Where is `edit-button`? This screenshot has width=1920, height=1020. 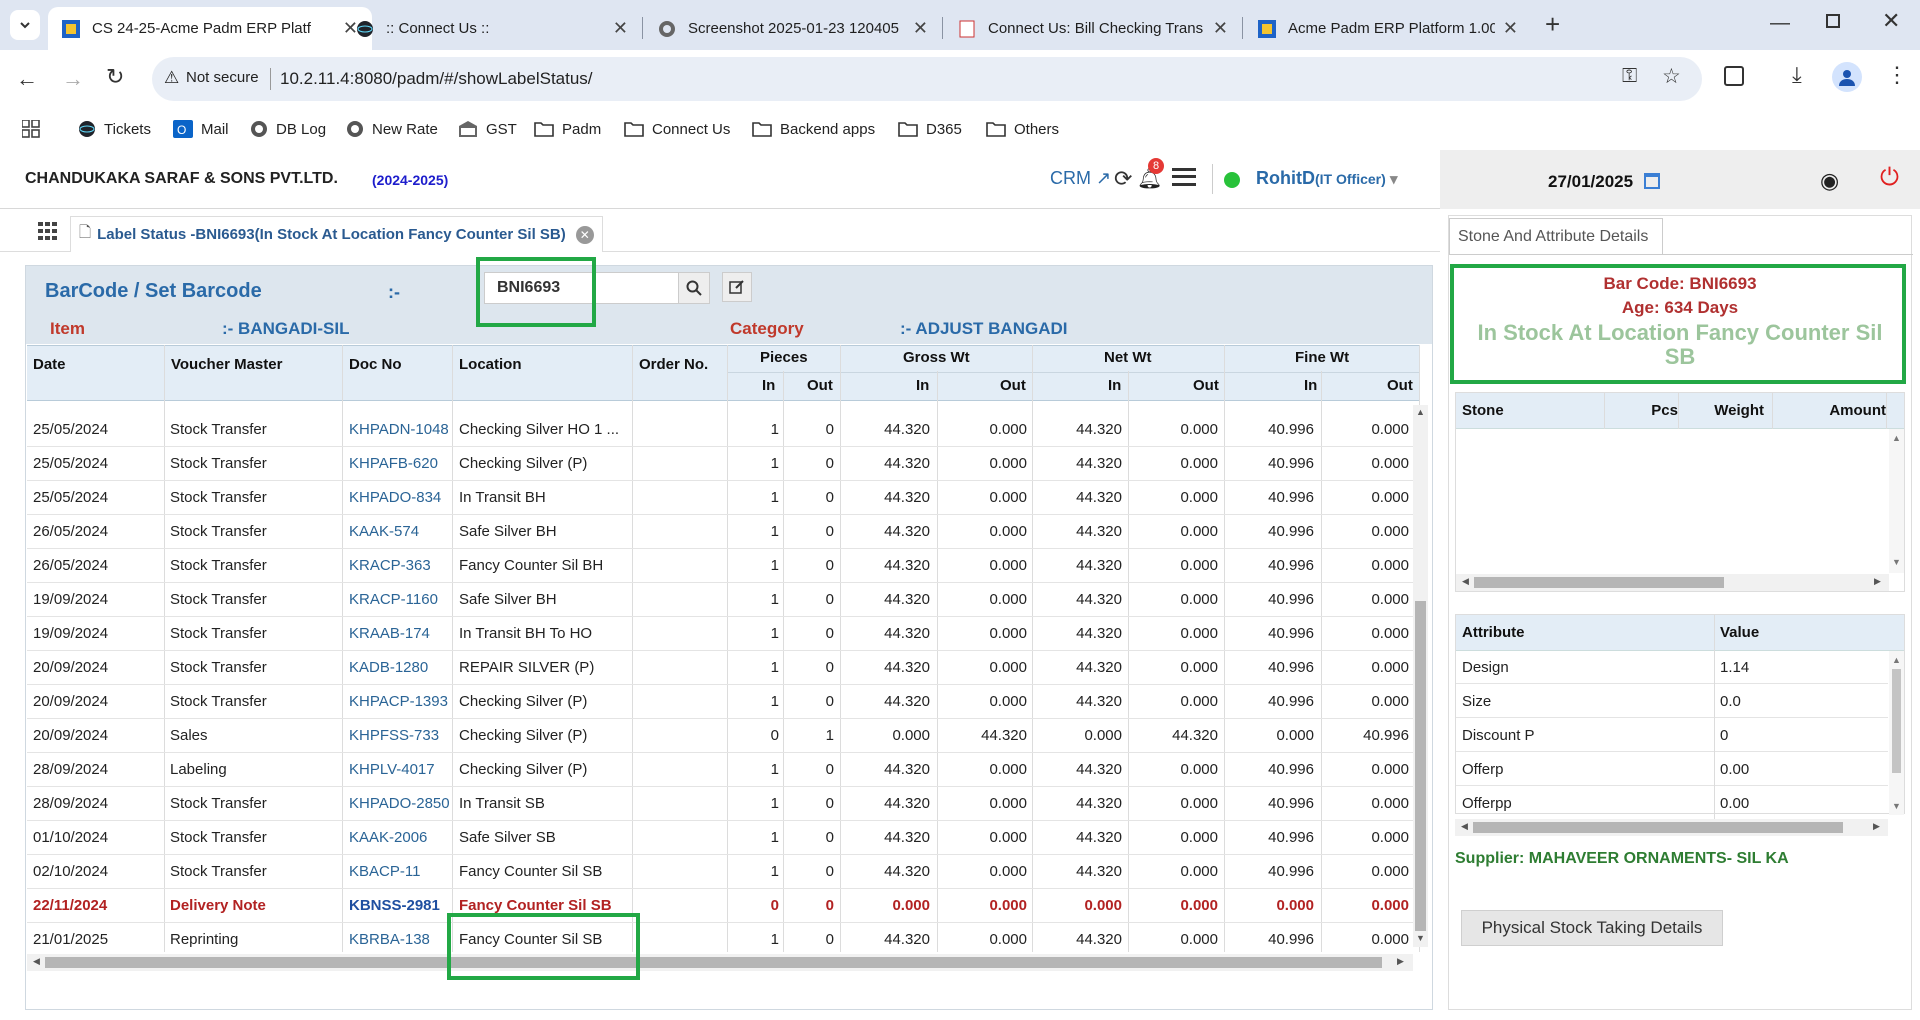 edit-button is located at coordinates (737, 287).